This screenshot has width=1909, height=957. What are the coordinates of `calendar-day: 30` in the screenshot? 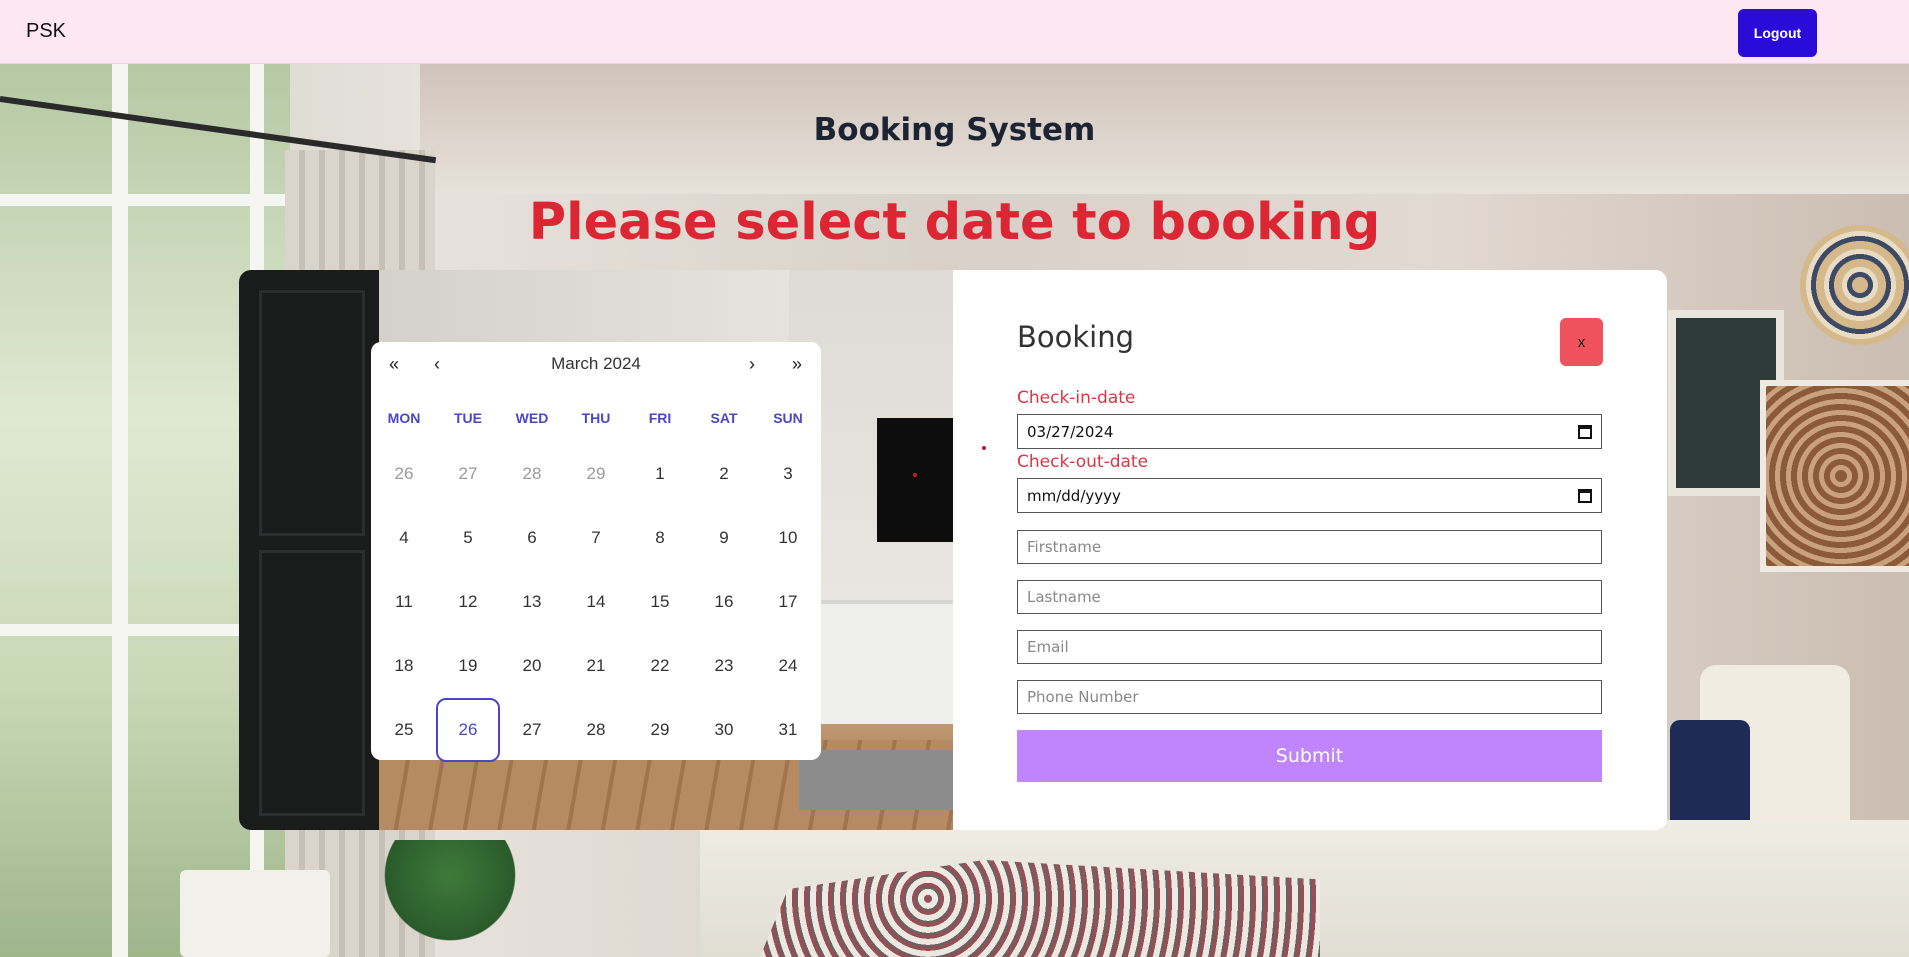 It's located at (724, 730).